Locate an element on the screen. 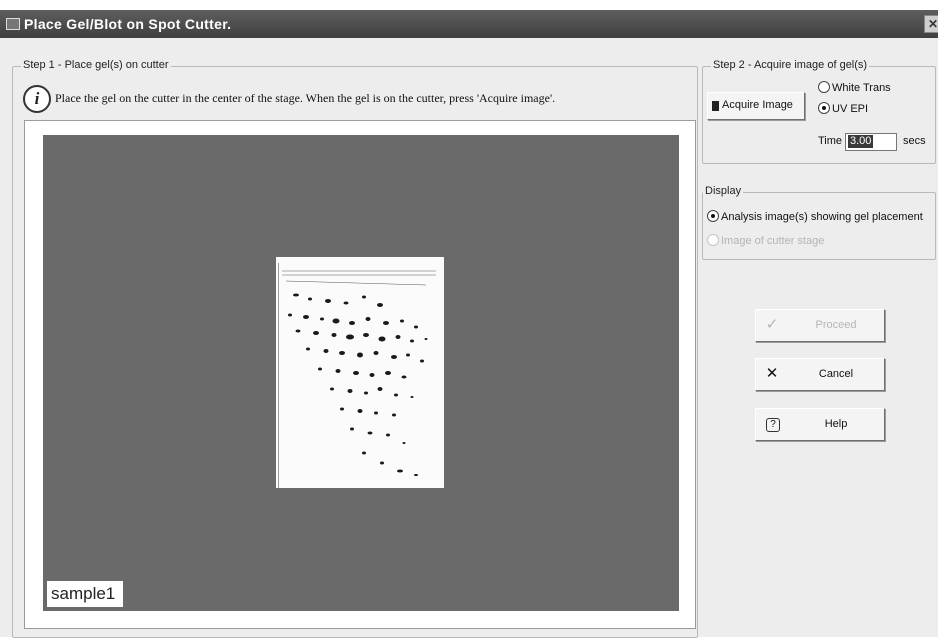 This screenshot has height=638, width=938. sample-label: sample1 is located at coordinates (85, 594).